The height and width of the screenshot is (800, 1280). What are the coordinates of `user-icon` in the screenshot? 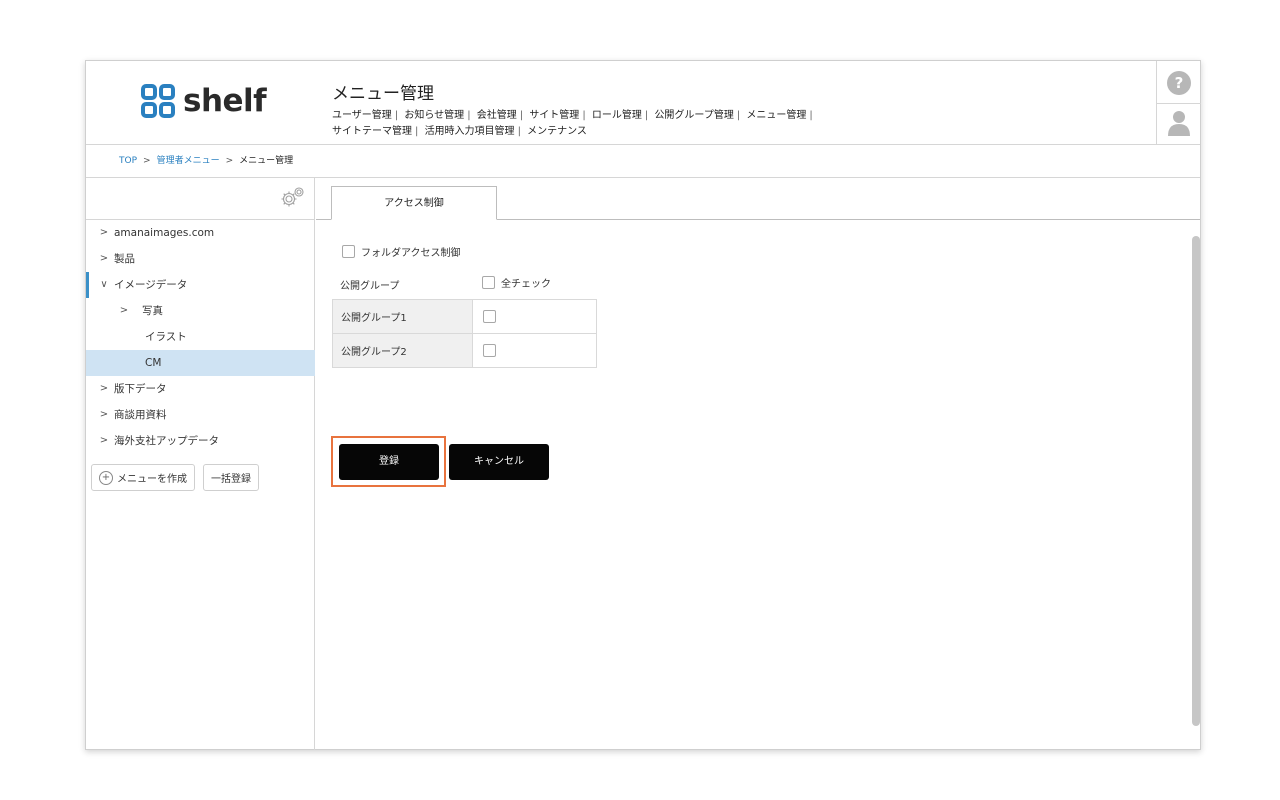 It's located at (1179, 123).